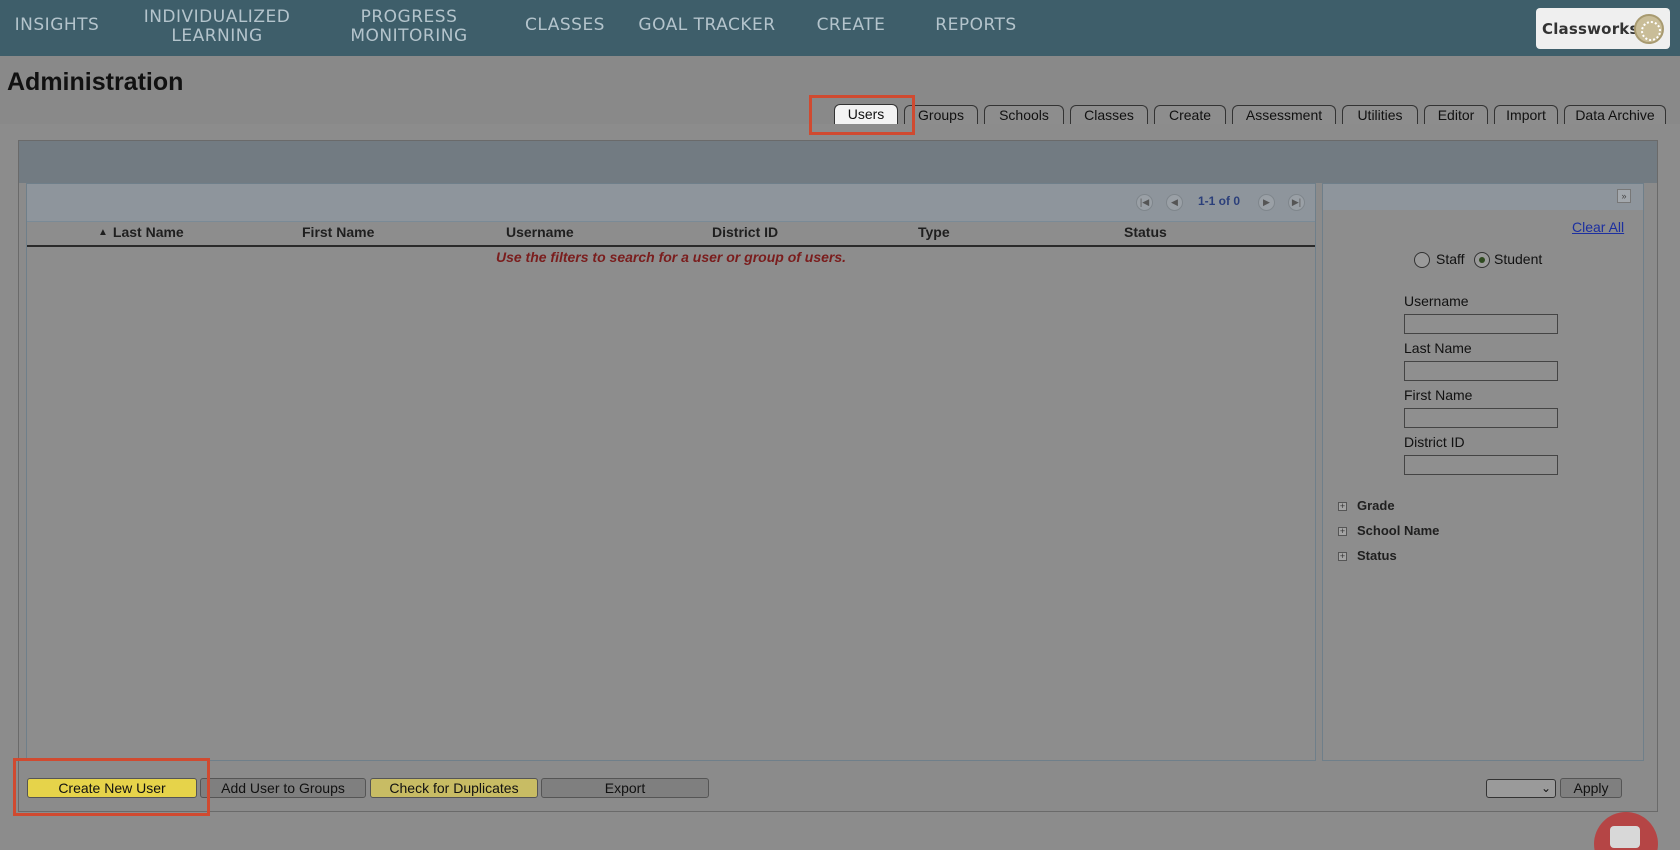 This screenshot has height=850, width=1680. I want to click on tab-groups-label: Groups, so click(941, 115).